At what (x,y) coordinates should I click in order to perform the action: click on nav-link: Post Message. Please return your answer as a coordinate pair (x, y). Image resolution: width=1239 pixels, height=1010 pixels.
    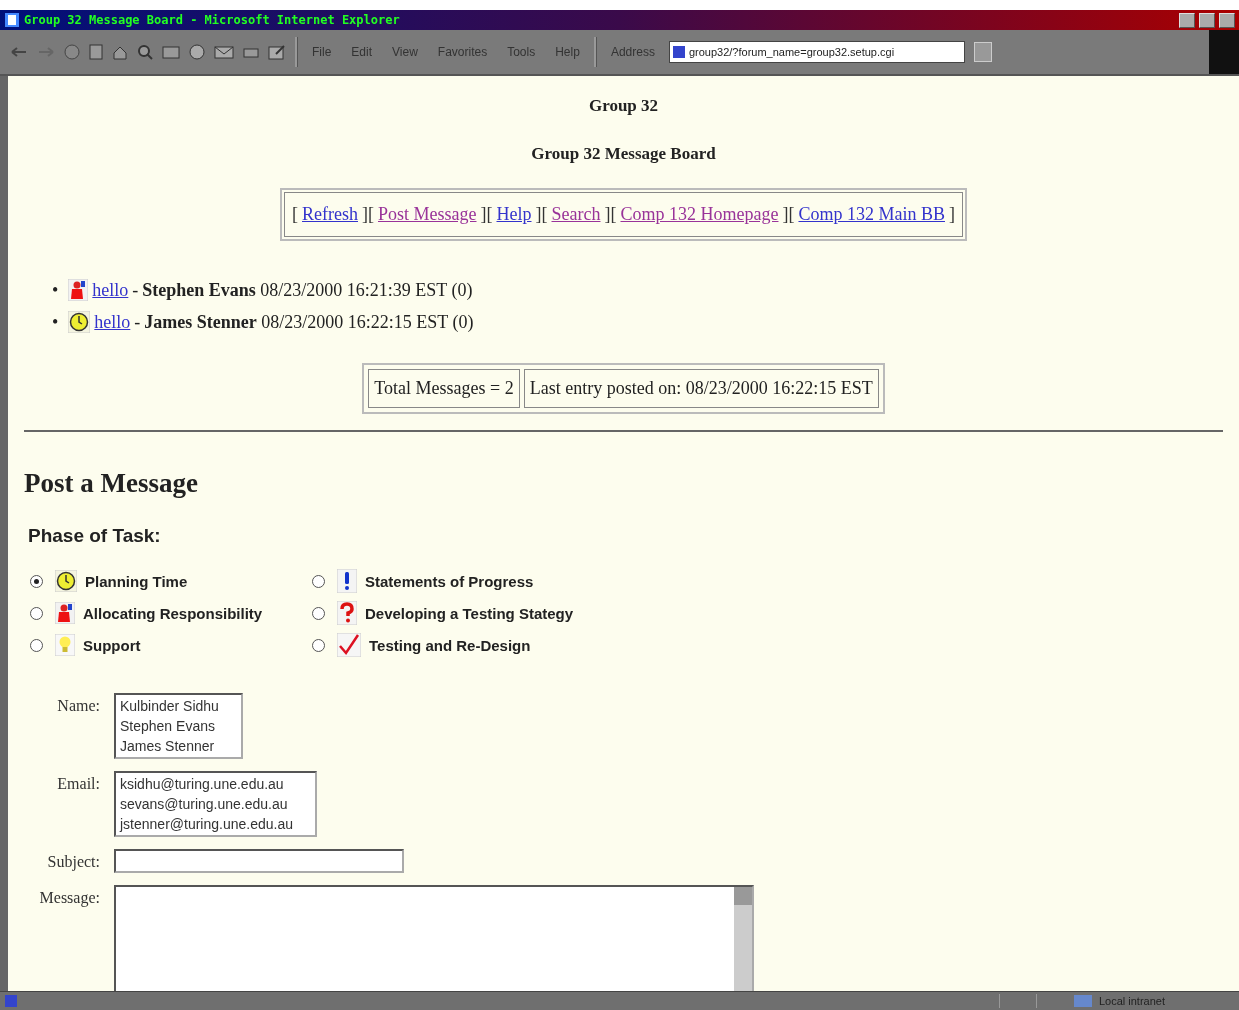
    Looking at the image, I should click on (427, 214).